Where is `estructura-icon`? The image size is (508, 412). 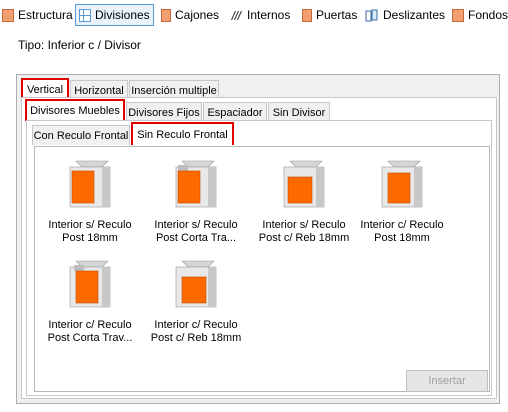 estructura-icon is located at coordinates (8, 15).